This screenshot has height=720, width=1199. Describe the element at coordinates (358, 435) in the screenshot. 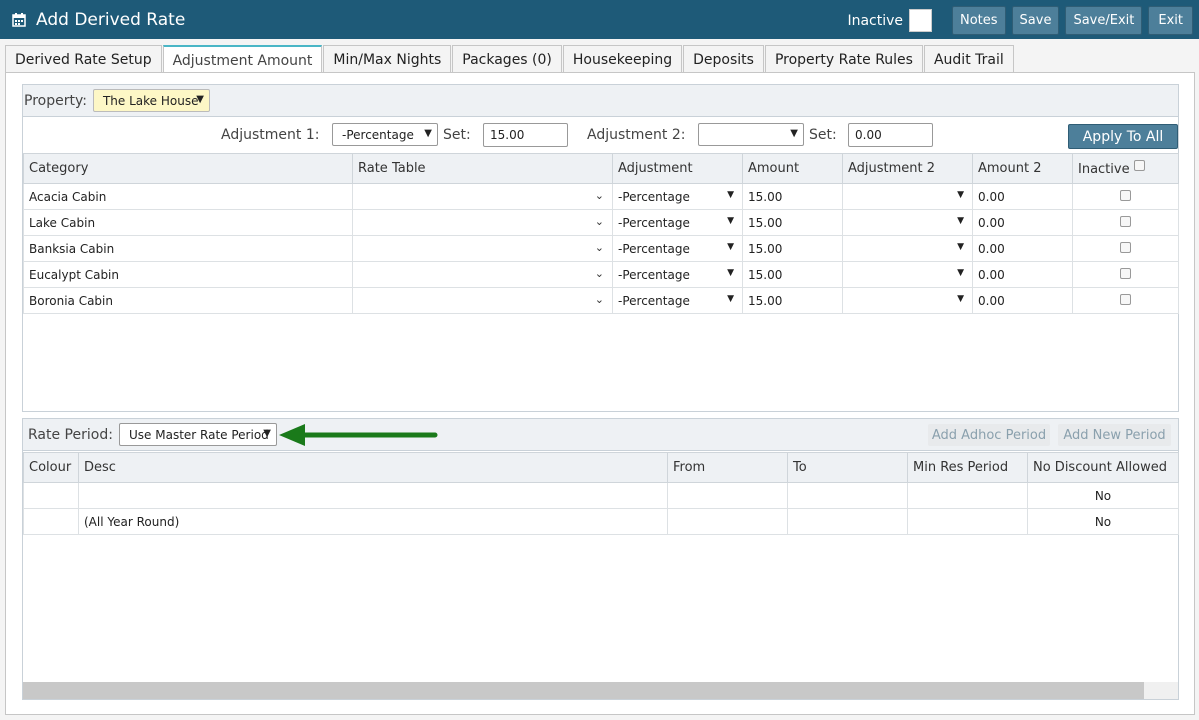

I see `green-arrow-annotation` at that location.